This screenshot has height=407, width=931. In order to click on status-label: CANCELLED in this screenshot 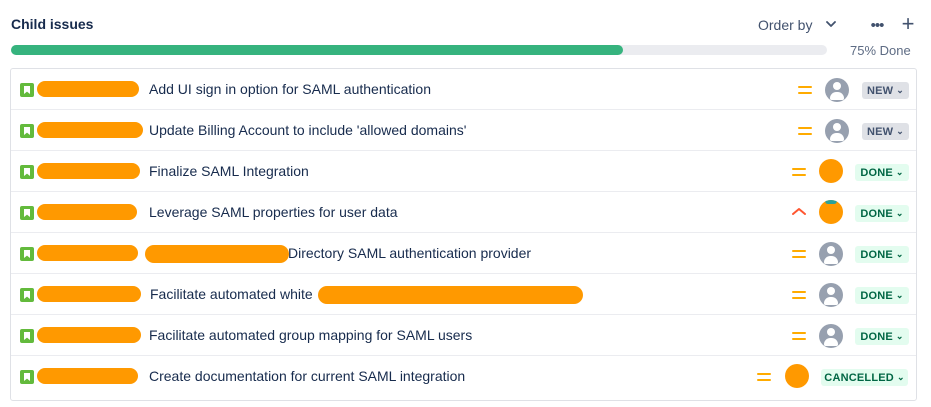, I will do `click(859, 377)`.